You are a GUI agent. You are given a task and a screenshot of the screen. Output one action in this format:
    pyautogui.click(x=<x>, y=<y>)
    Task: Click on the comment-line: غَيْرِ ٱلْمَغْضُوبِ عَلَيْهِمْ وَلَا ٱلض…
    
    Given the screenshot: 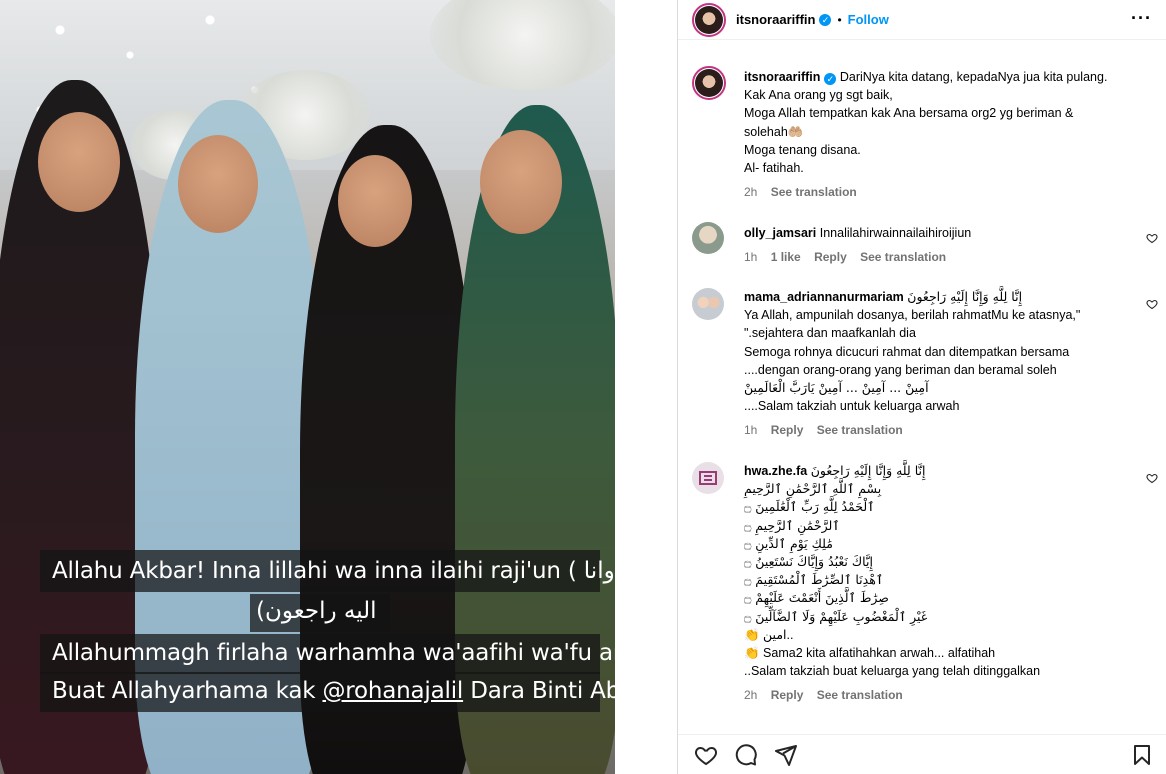 What is the action you would take?
    pyautogui.click(x=836, y=616)
    